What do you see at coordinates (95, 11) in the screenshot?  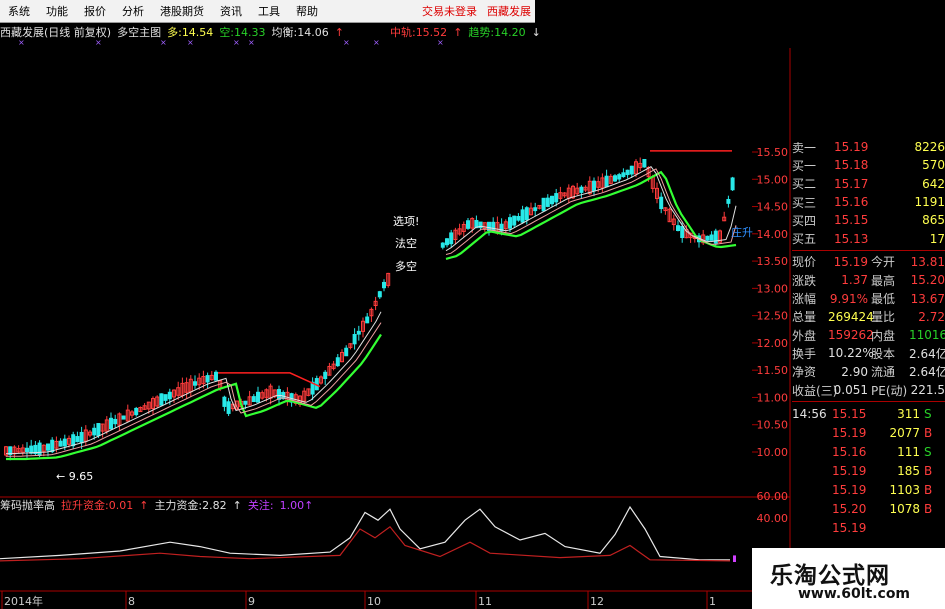 I see `menu-quote: 报价` at bounding box center [95, 11].